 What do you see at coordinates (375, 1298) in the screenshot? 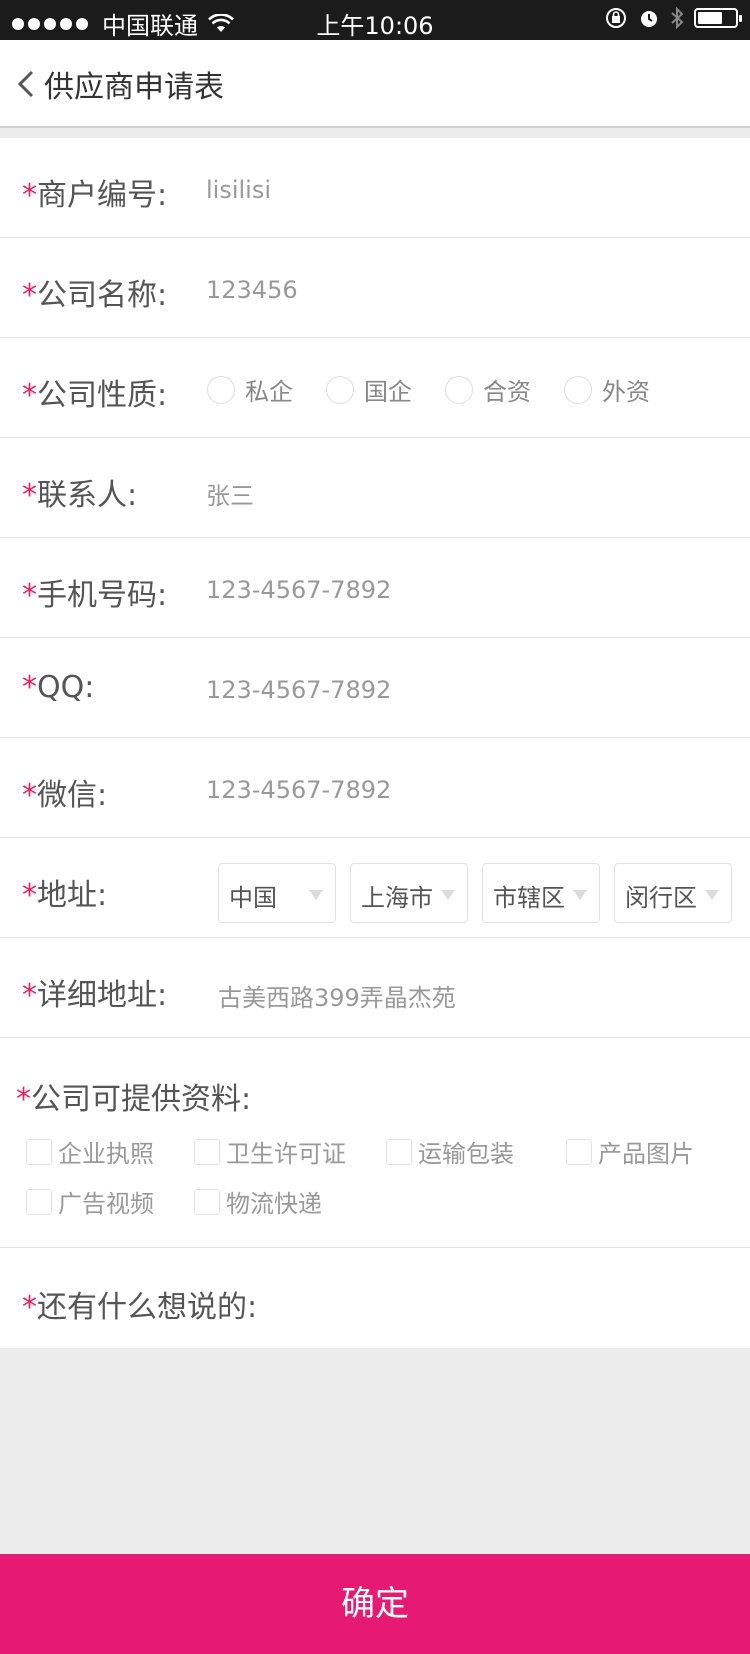
I see `comments-row: *还有什么想说的:` at bounding box center [375, 1298].